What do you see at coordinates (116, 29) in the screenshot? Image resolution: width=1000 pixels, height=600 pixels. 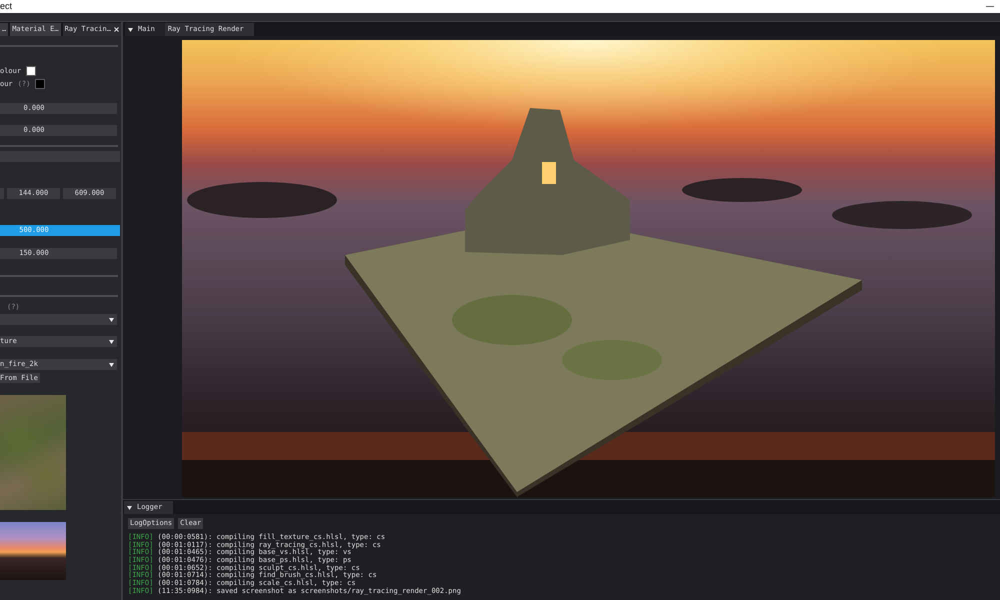 I see `close-icon` at bounding box center [116, 29].